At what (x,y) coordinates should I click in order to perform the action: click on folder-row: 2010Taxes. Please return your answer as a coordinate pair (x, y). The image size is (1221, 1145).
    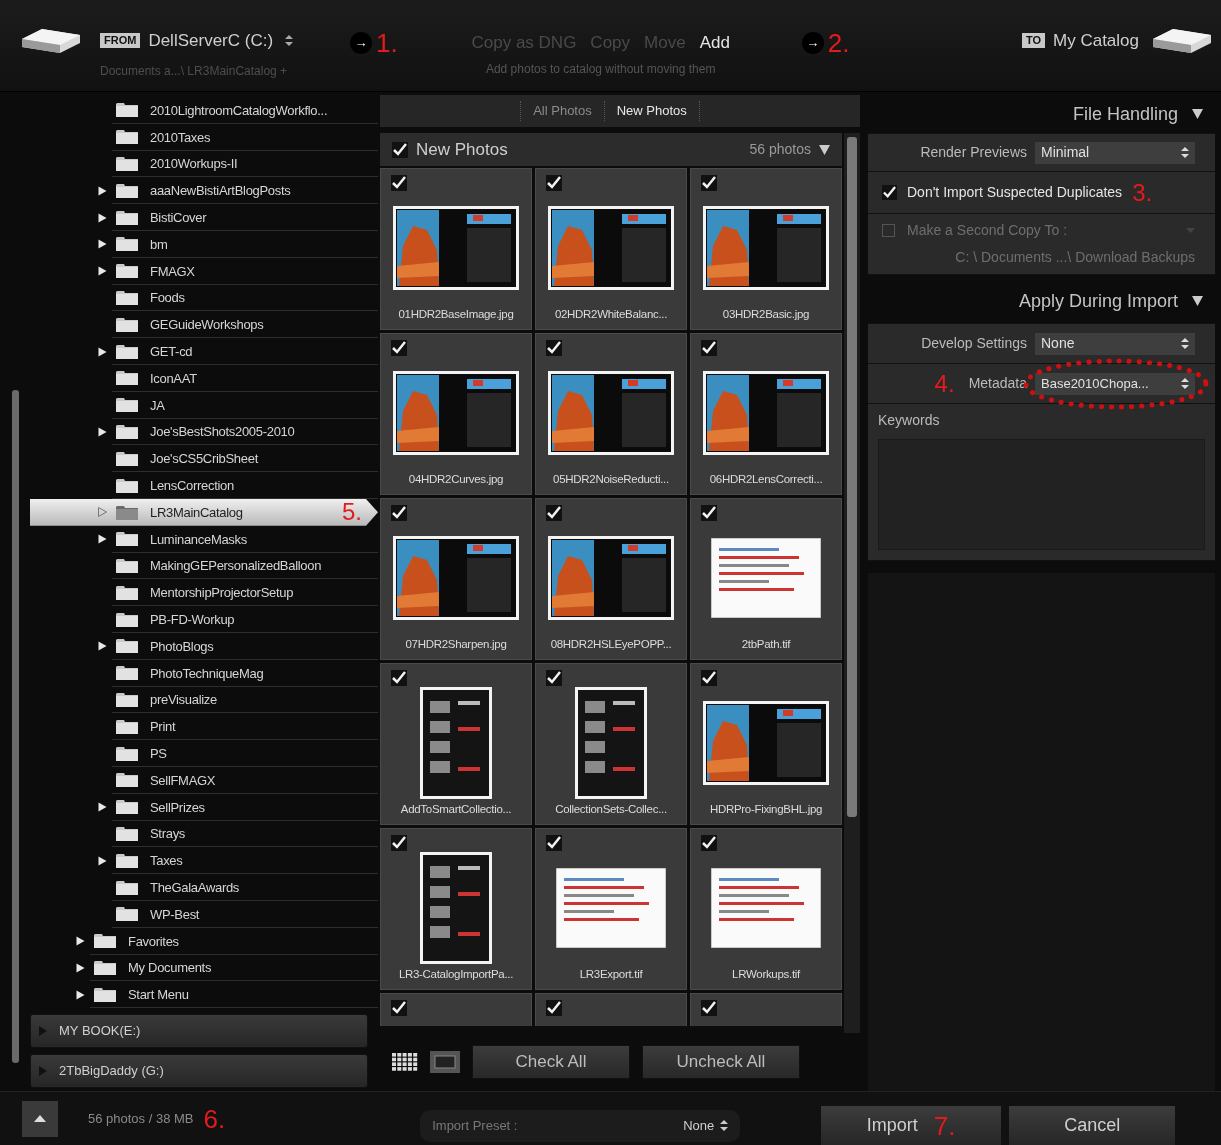
    Looking at the image, I should click on (204, 137).